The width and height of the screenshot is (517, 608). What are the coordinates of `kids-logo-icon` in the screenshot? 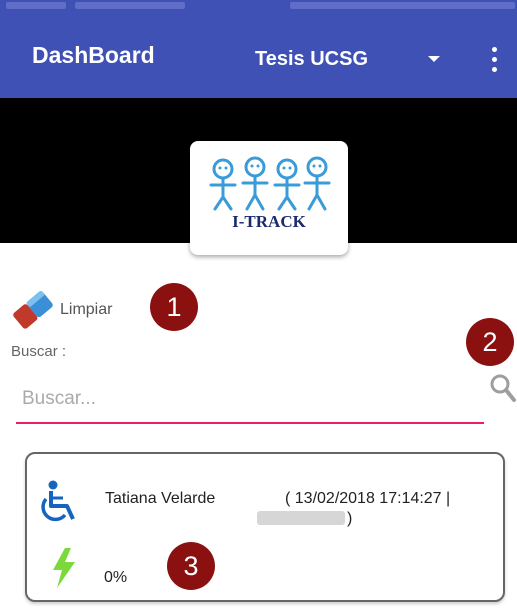 It's located at (270, 183).